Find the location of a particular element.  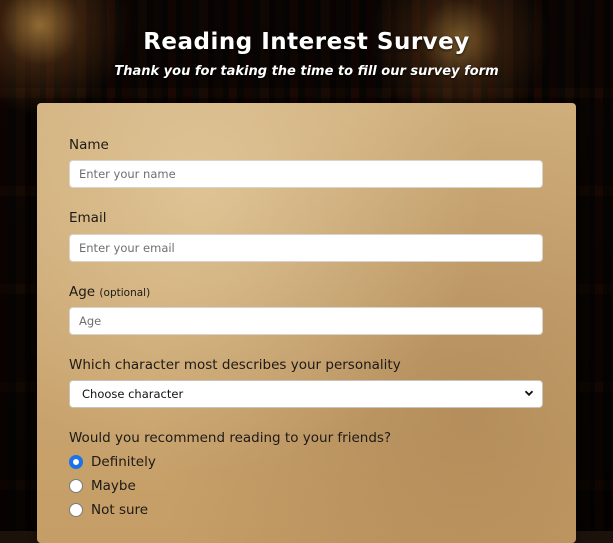

radio-option-not-sure: Not sure is located at coordinates (108, 510).